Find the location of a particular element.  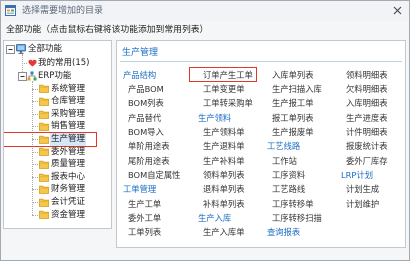

function-group-heading: 工艺线路 is located at coordinates (284, 146).